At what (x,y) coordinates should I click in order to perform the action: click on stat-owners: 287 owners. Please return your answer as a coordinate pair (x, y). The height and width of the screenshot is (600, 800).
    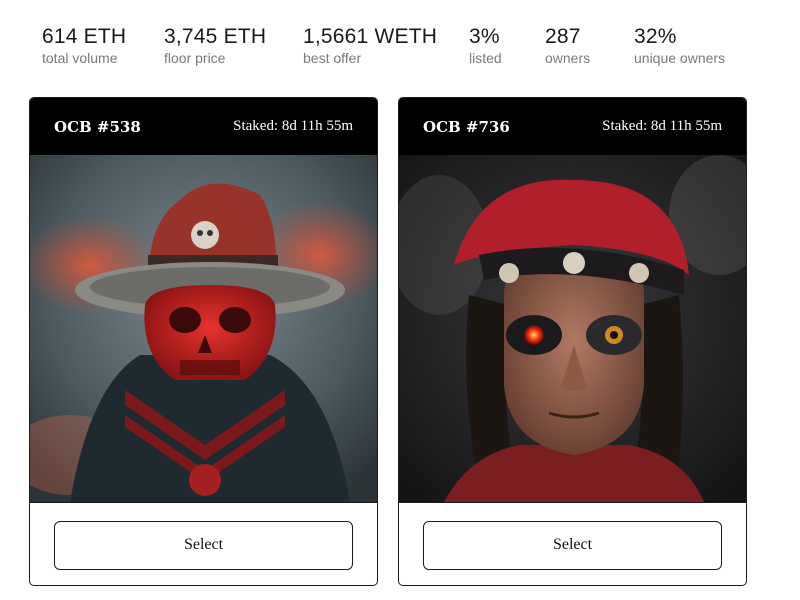
    Looking at the image, I should click on (589, 45).